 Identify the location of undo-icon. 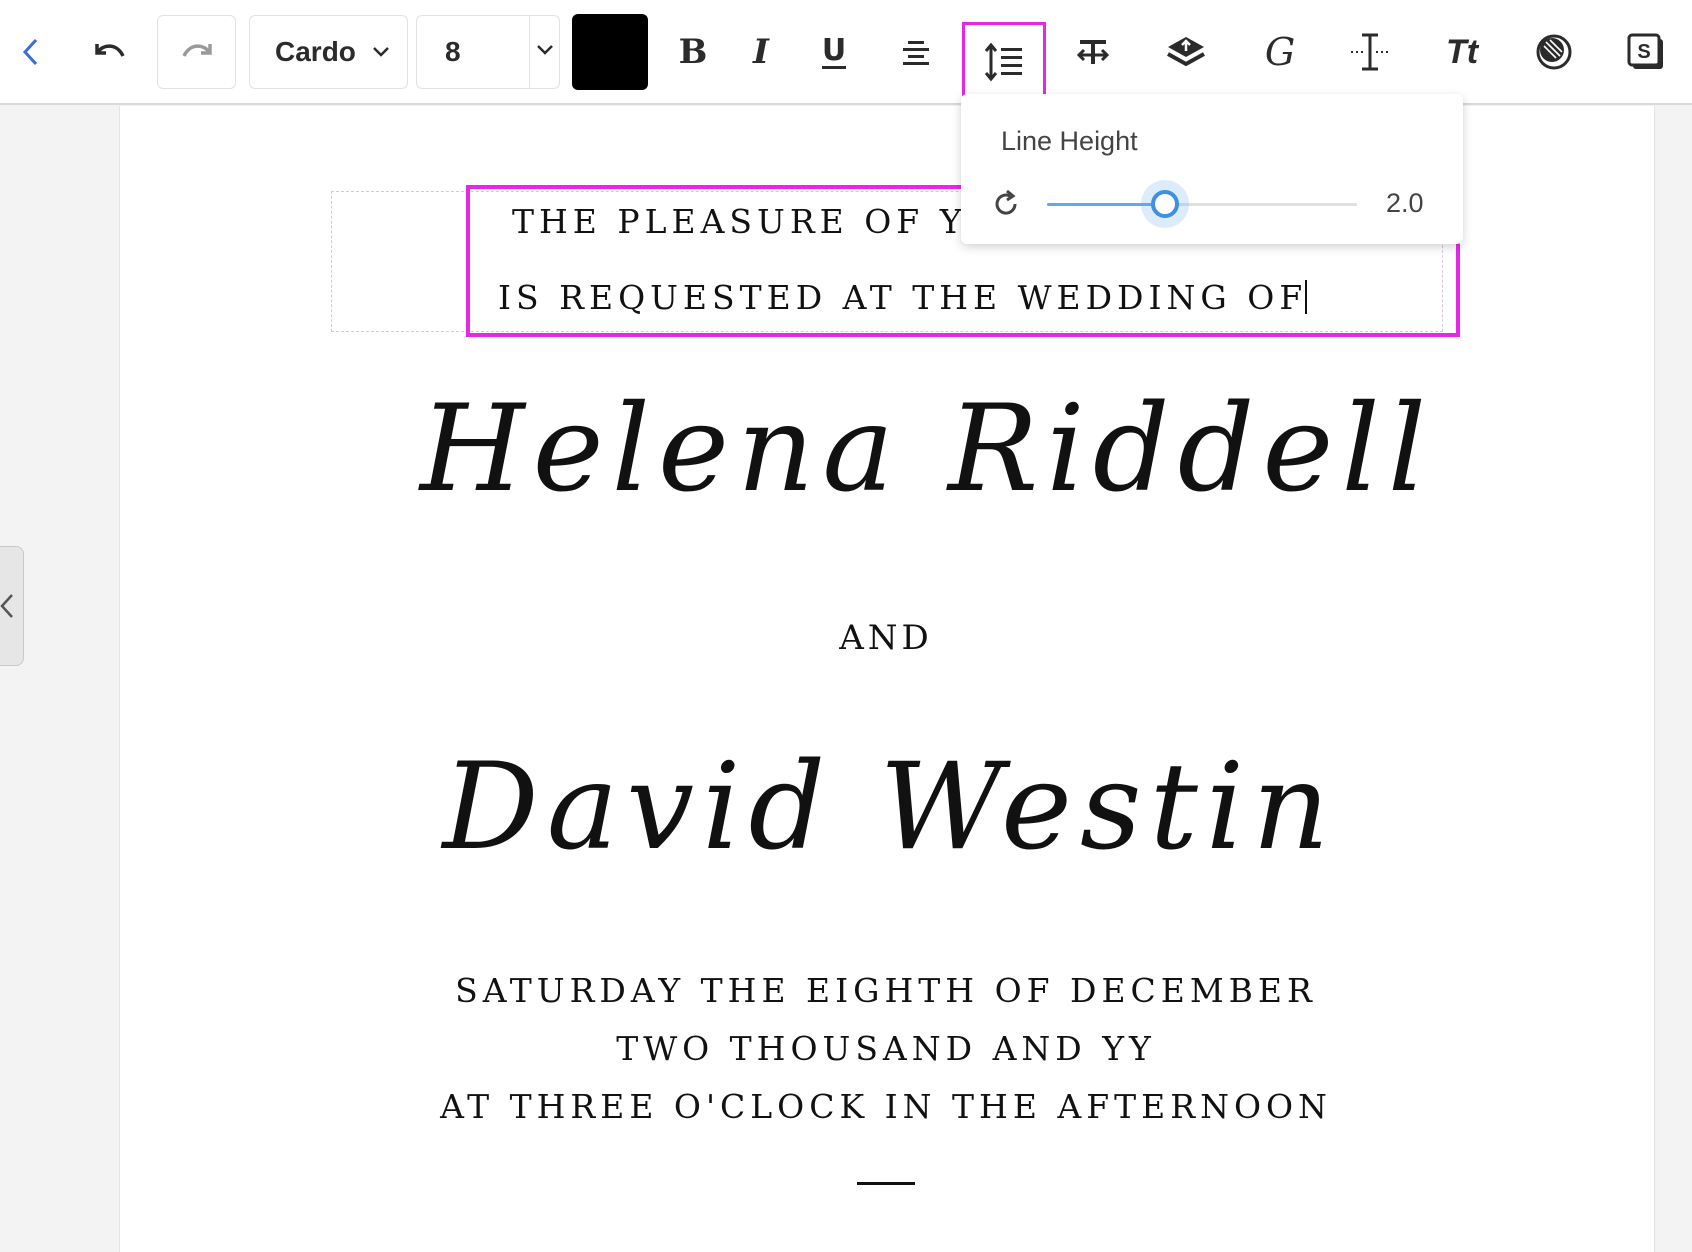
(110, 52).